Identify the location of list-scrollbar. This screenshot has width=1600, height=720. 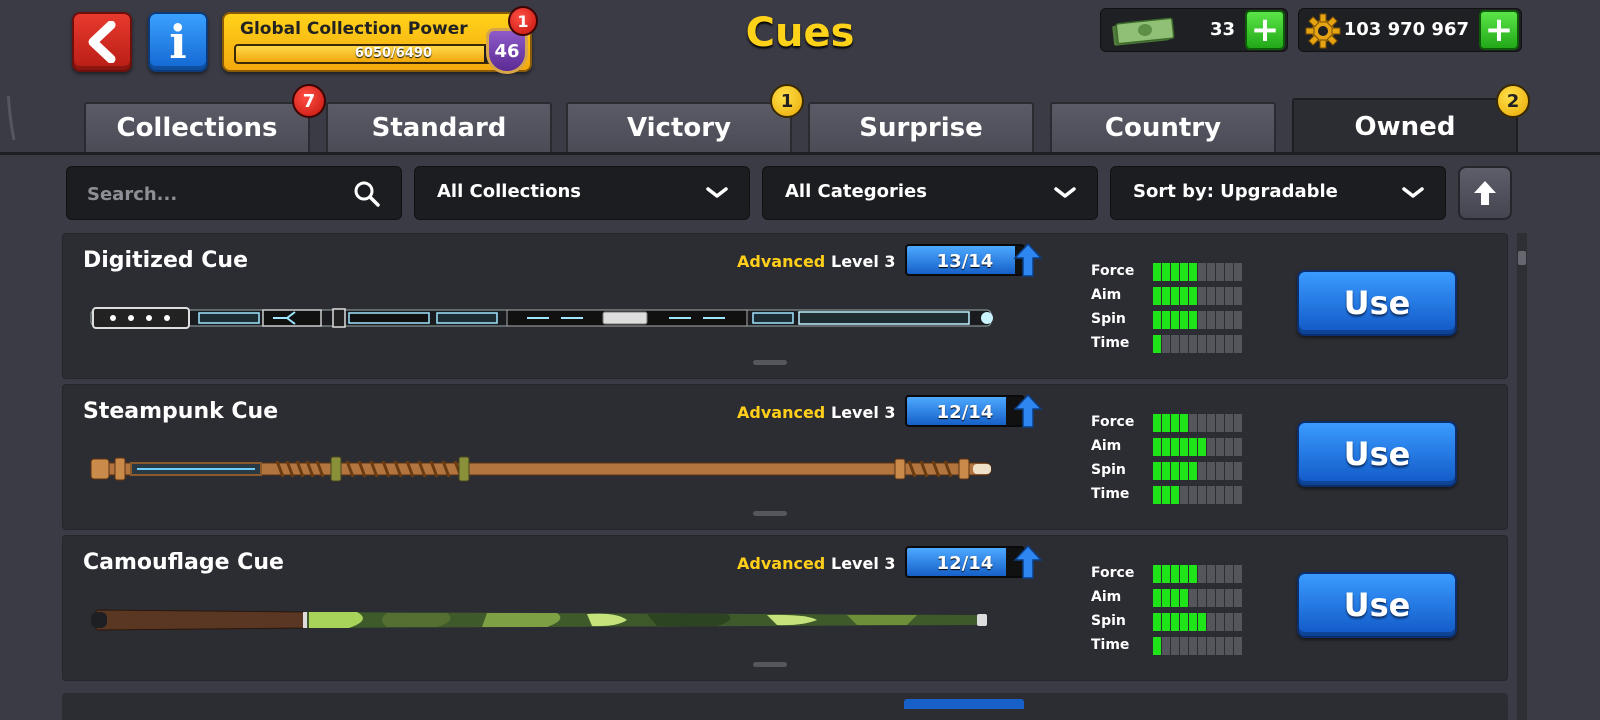
(1522, 476).